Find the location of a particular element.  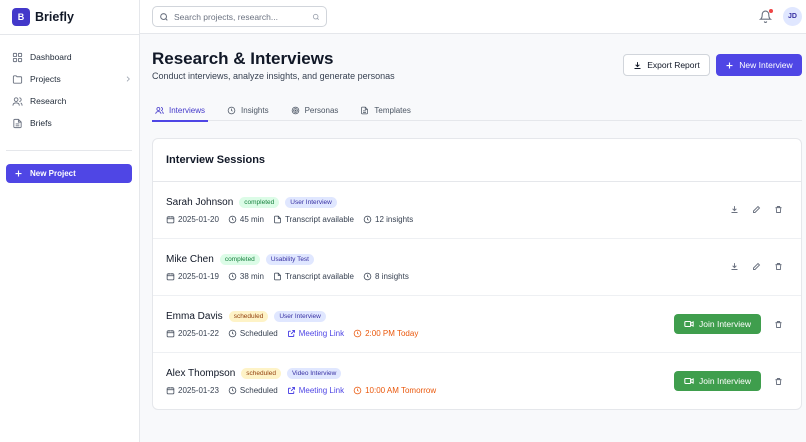

time-text: 10:00 AM Tomorrow is located at coordinates (401, 390).